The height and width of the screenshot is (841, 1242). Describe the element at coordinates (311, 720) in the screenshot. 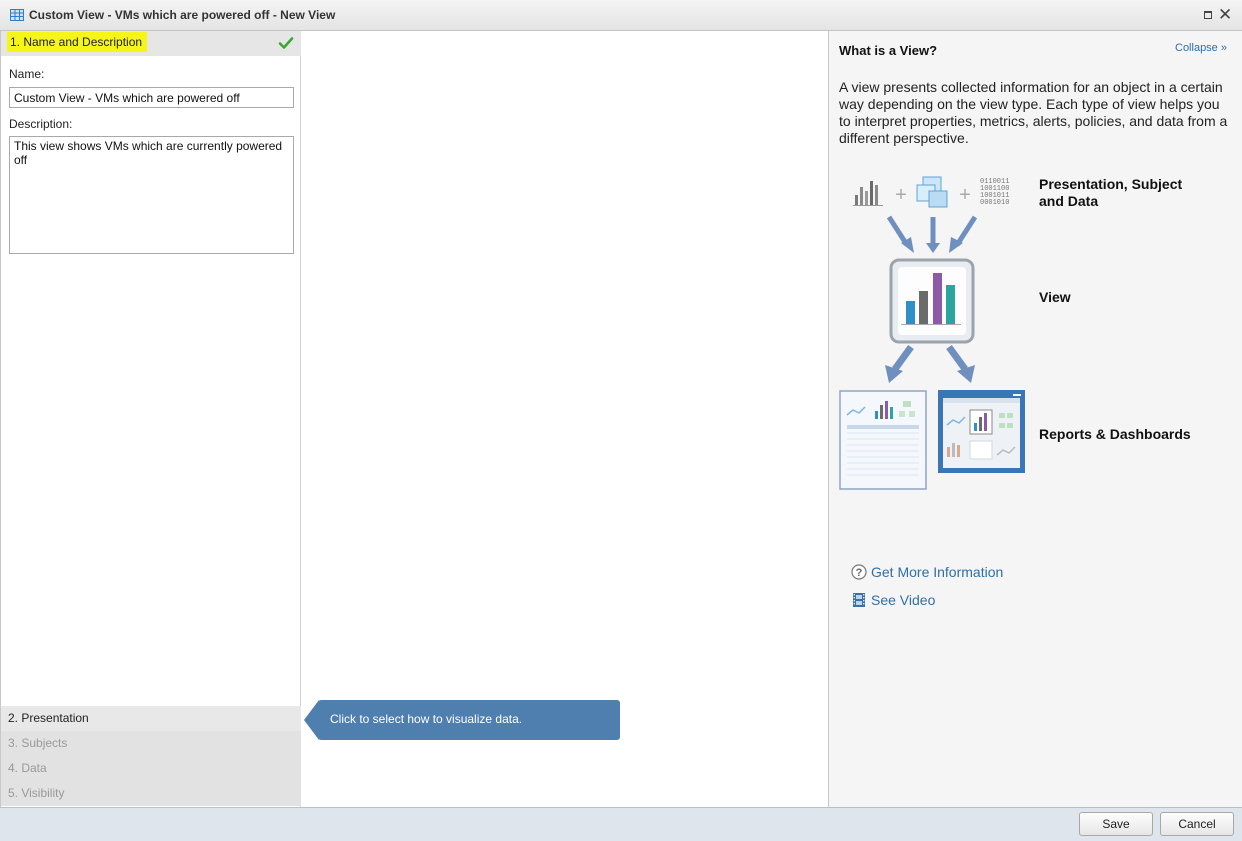

I see `tooltip-arrow` at that location.